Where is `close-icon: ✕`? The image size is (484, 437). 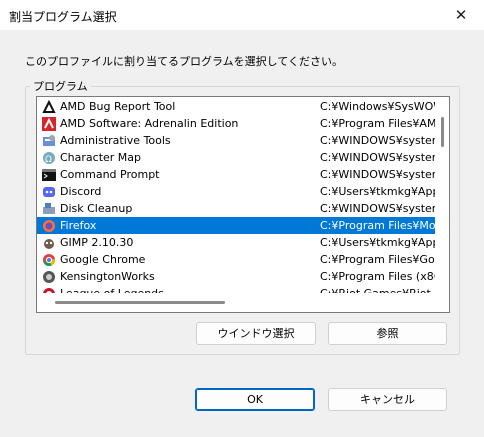 close-icon: ✕ is located at coordinates (461, 15).